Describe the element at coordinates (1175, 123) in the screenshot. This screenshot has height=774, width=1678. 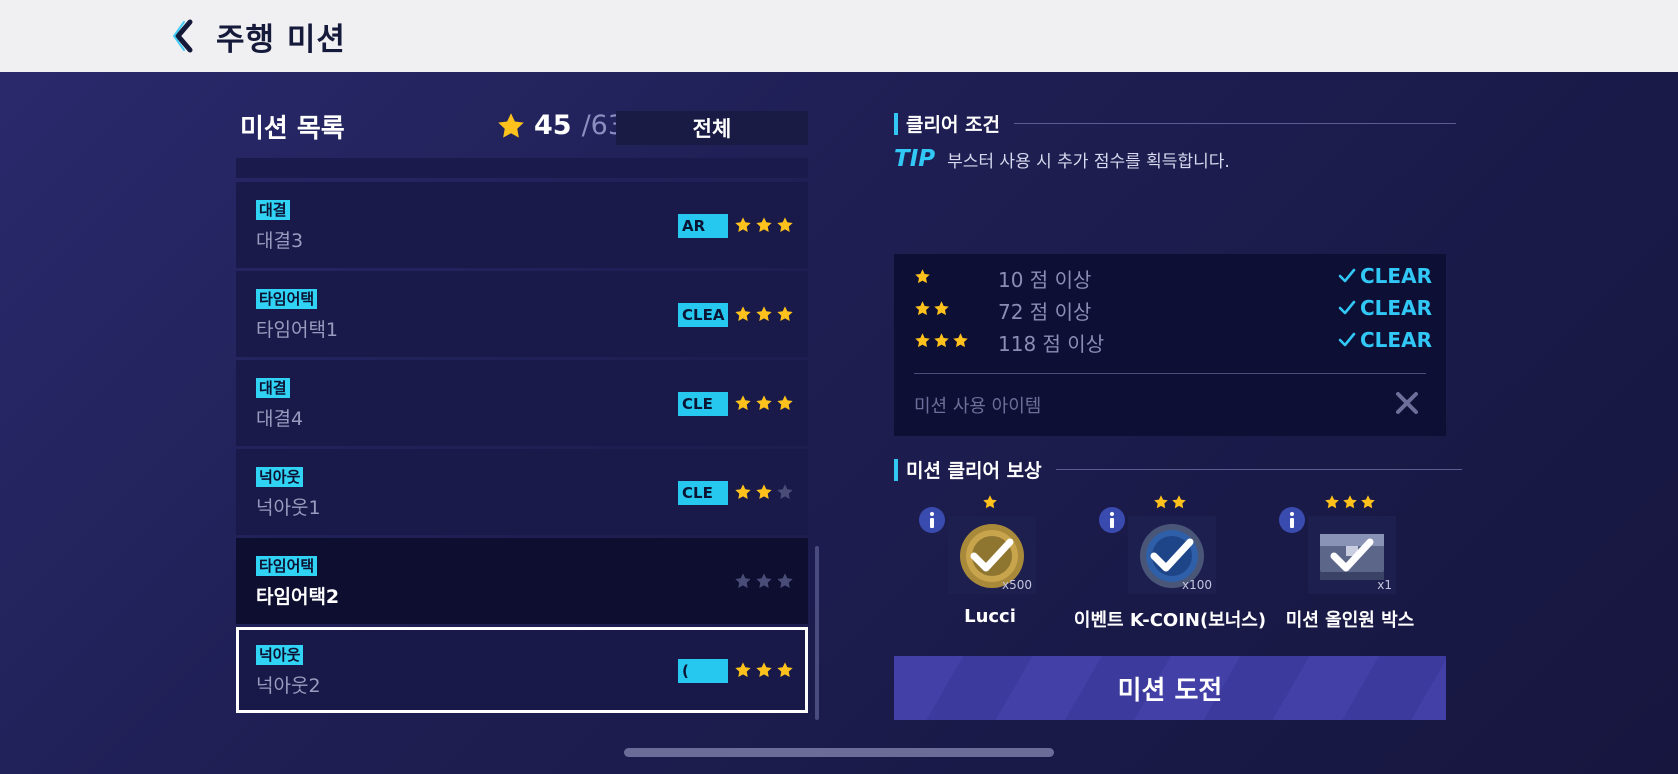
I see `clear-conditions-header: 클리어 조건` at that location.